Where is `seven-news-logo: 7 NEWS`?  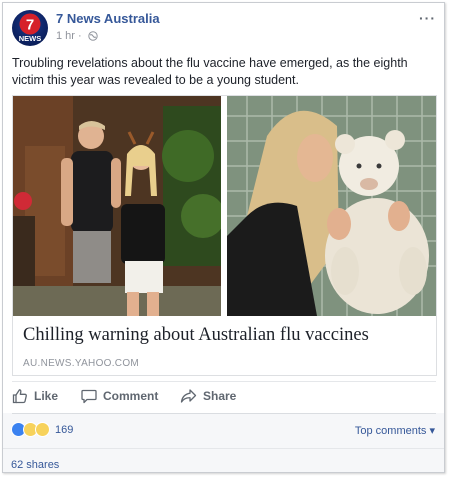 seven-news-logo: 7 NEWS is located at coordinates (30, 28).